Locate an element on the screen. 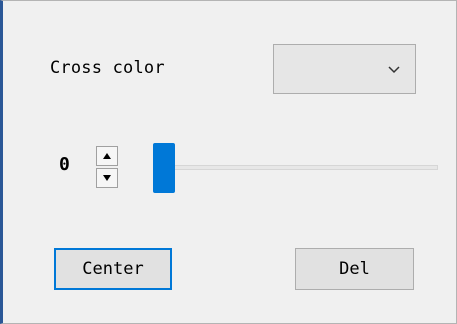 This screenshot has height=324, width=457. center-button: Center is located at coordinates (113, 269).